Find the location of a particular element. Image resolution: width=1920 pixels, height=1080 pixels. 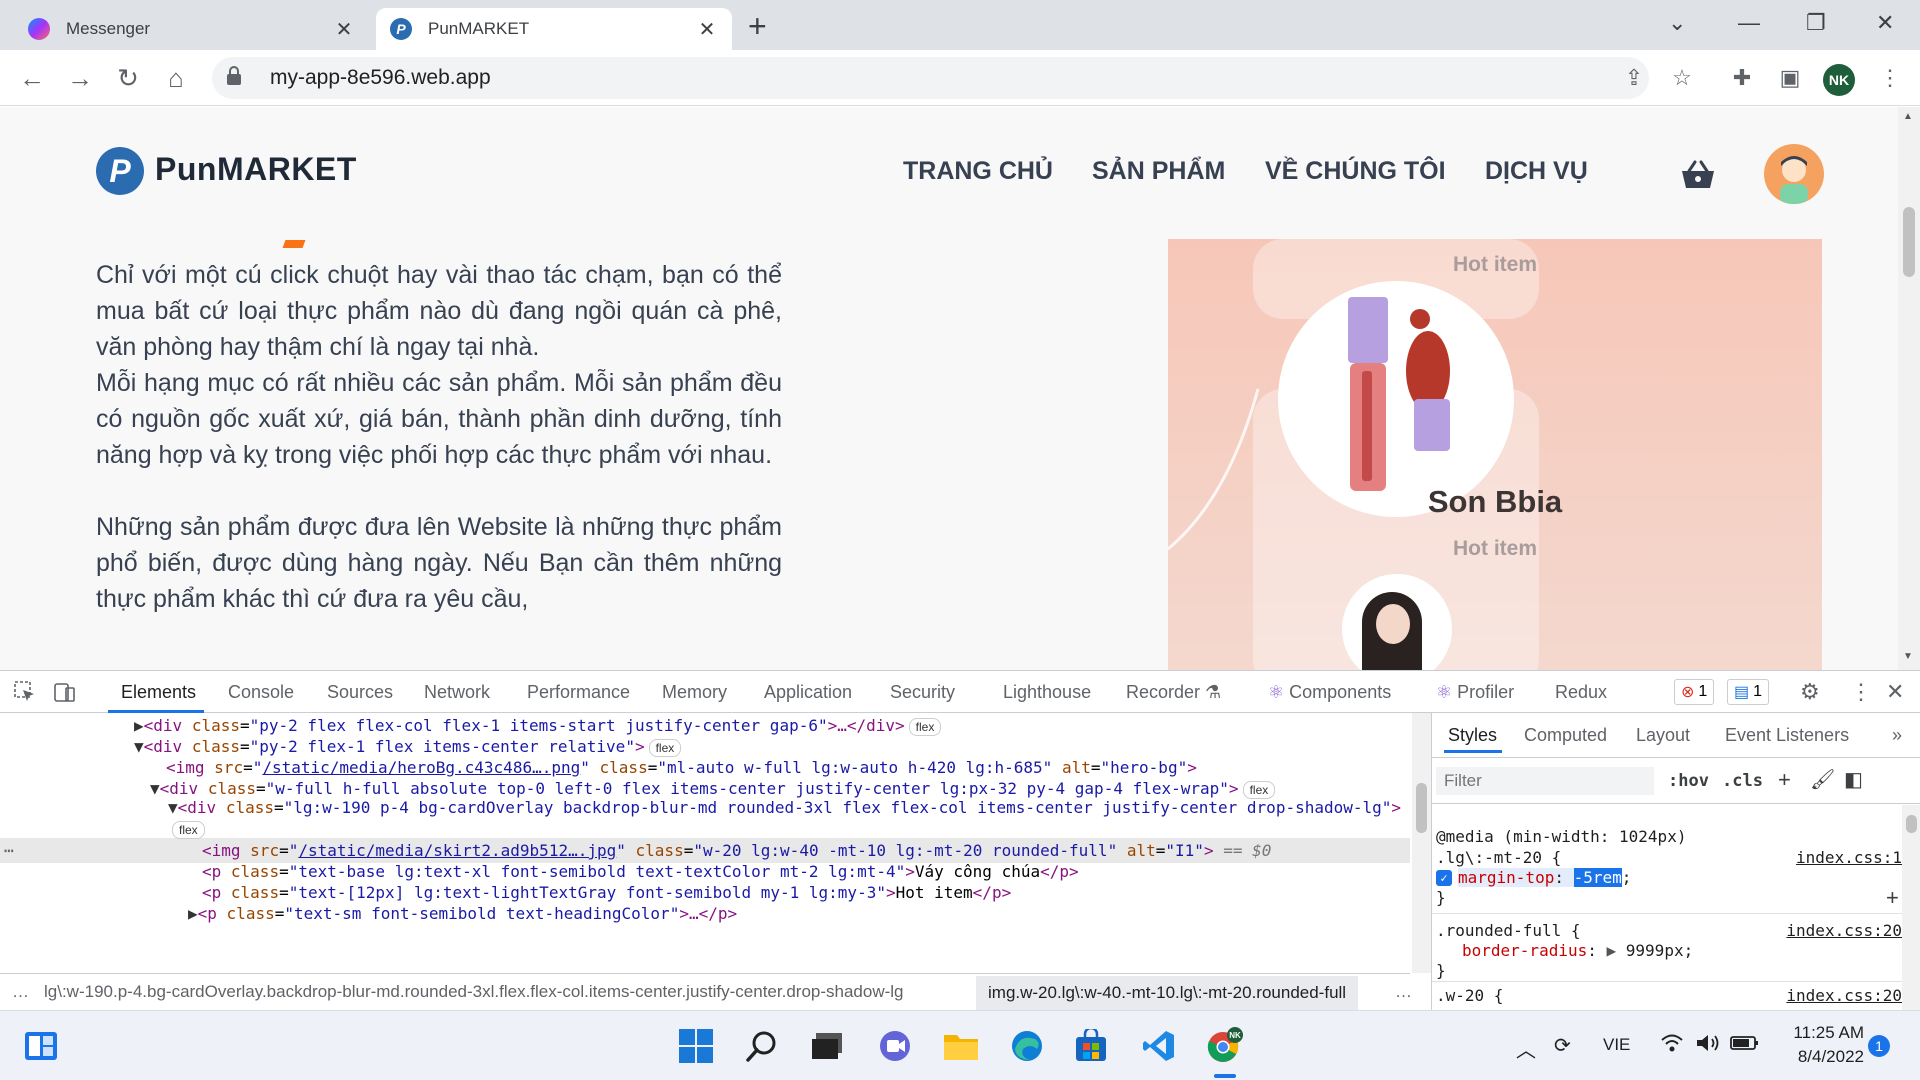

img-src-link: /static/media/heroBg.c43c486….png is located at coordinates (421, 767).